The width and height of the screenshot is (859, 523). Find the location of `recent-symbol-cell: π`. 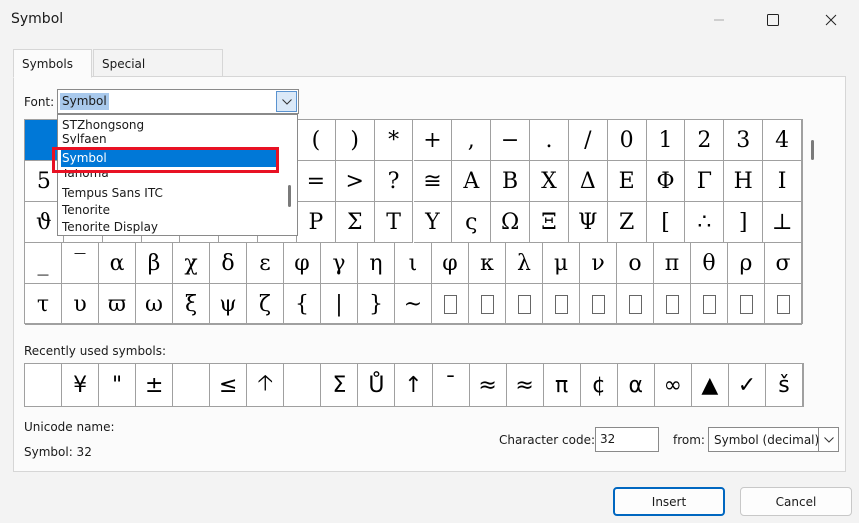

recent-symbol-cell: π is located at coordinates (562, 385).